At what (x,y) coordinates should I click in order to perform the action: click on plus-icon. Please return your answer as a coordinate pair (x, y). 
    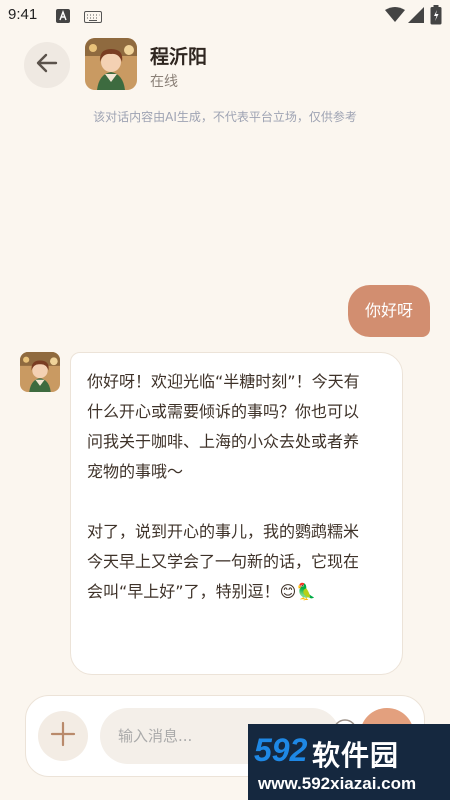
    Looking at the image, I should click on (63, 736).